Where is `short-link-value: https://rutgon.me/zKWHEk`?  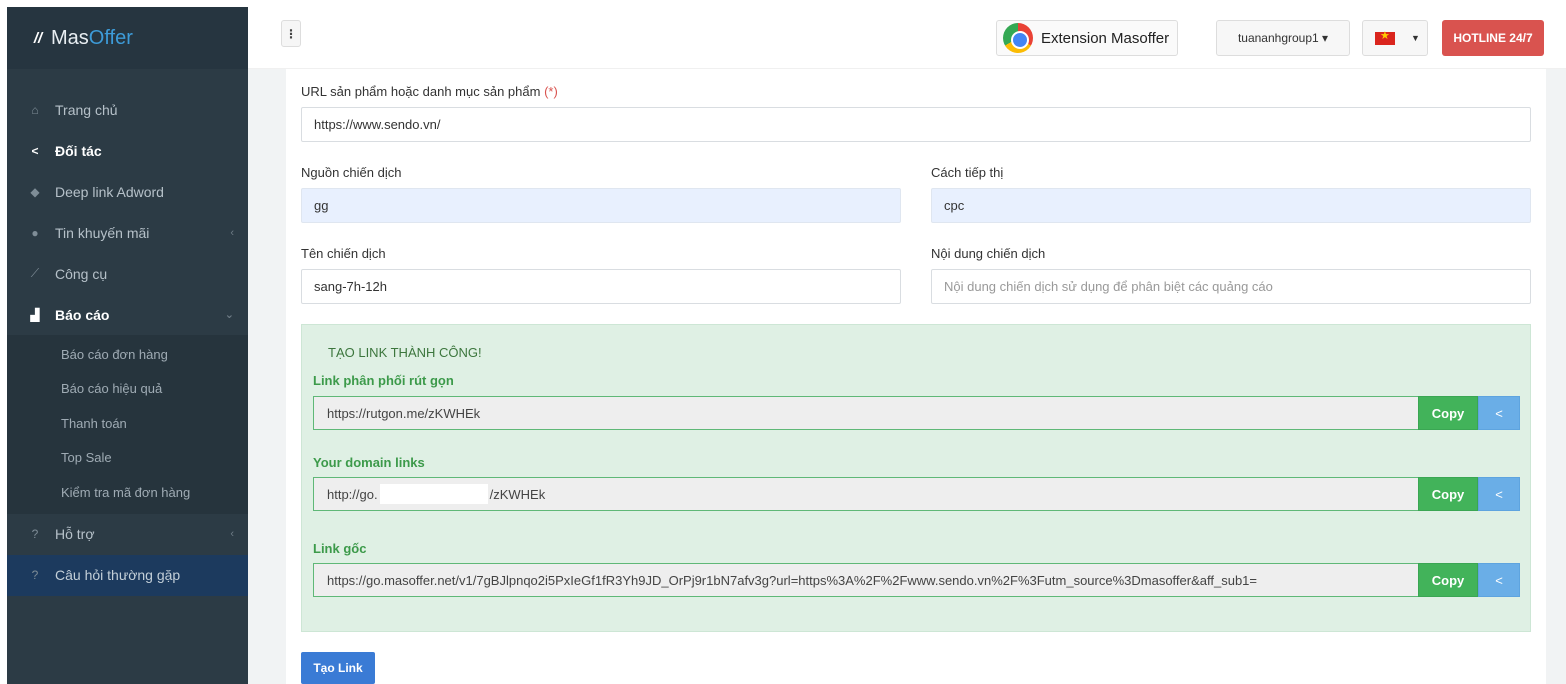
short-link-value: https://rutgon.me/zKWHEk is located at coordinates (404, 413).